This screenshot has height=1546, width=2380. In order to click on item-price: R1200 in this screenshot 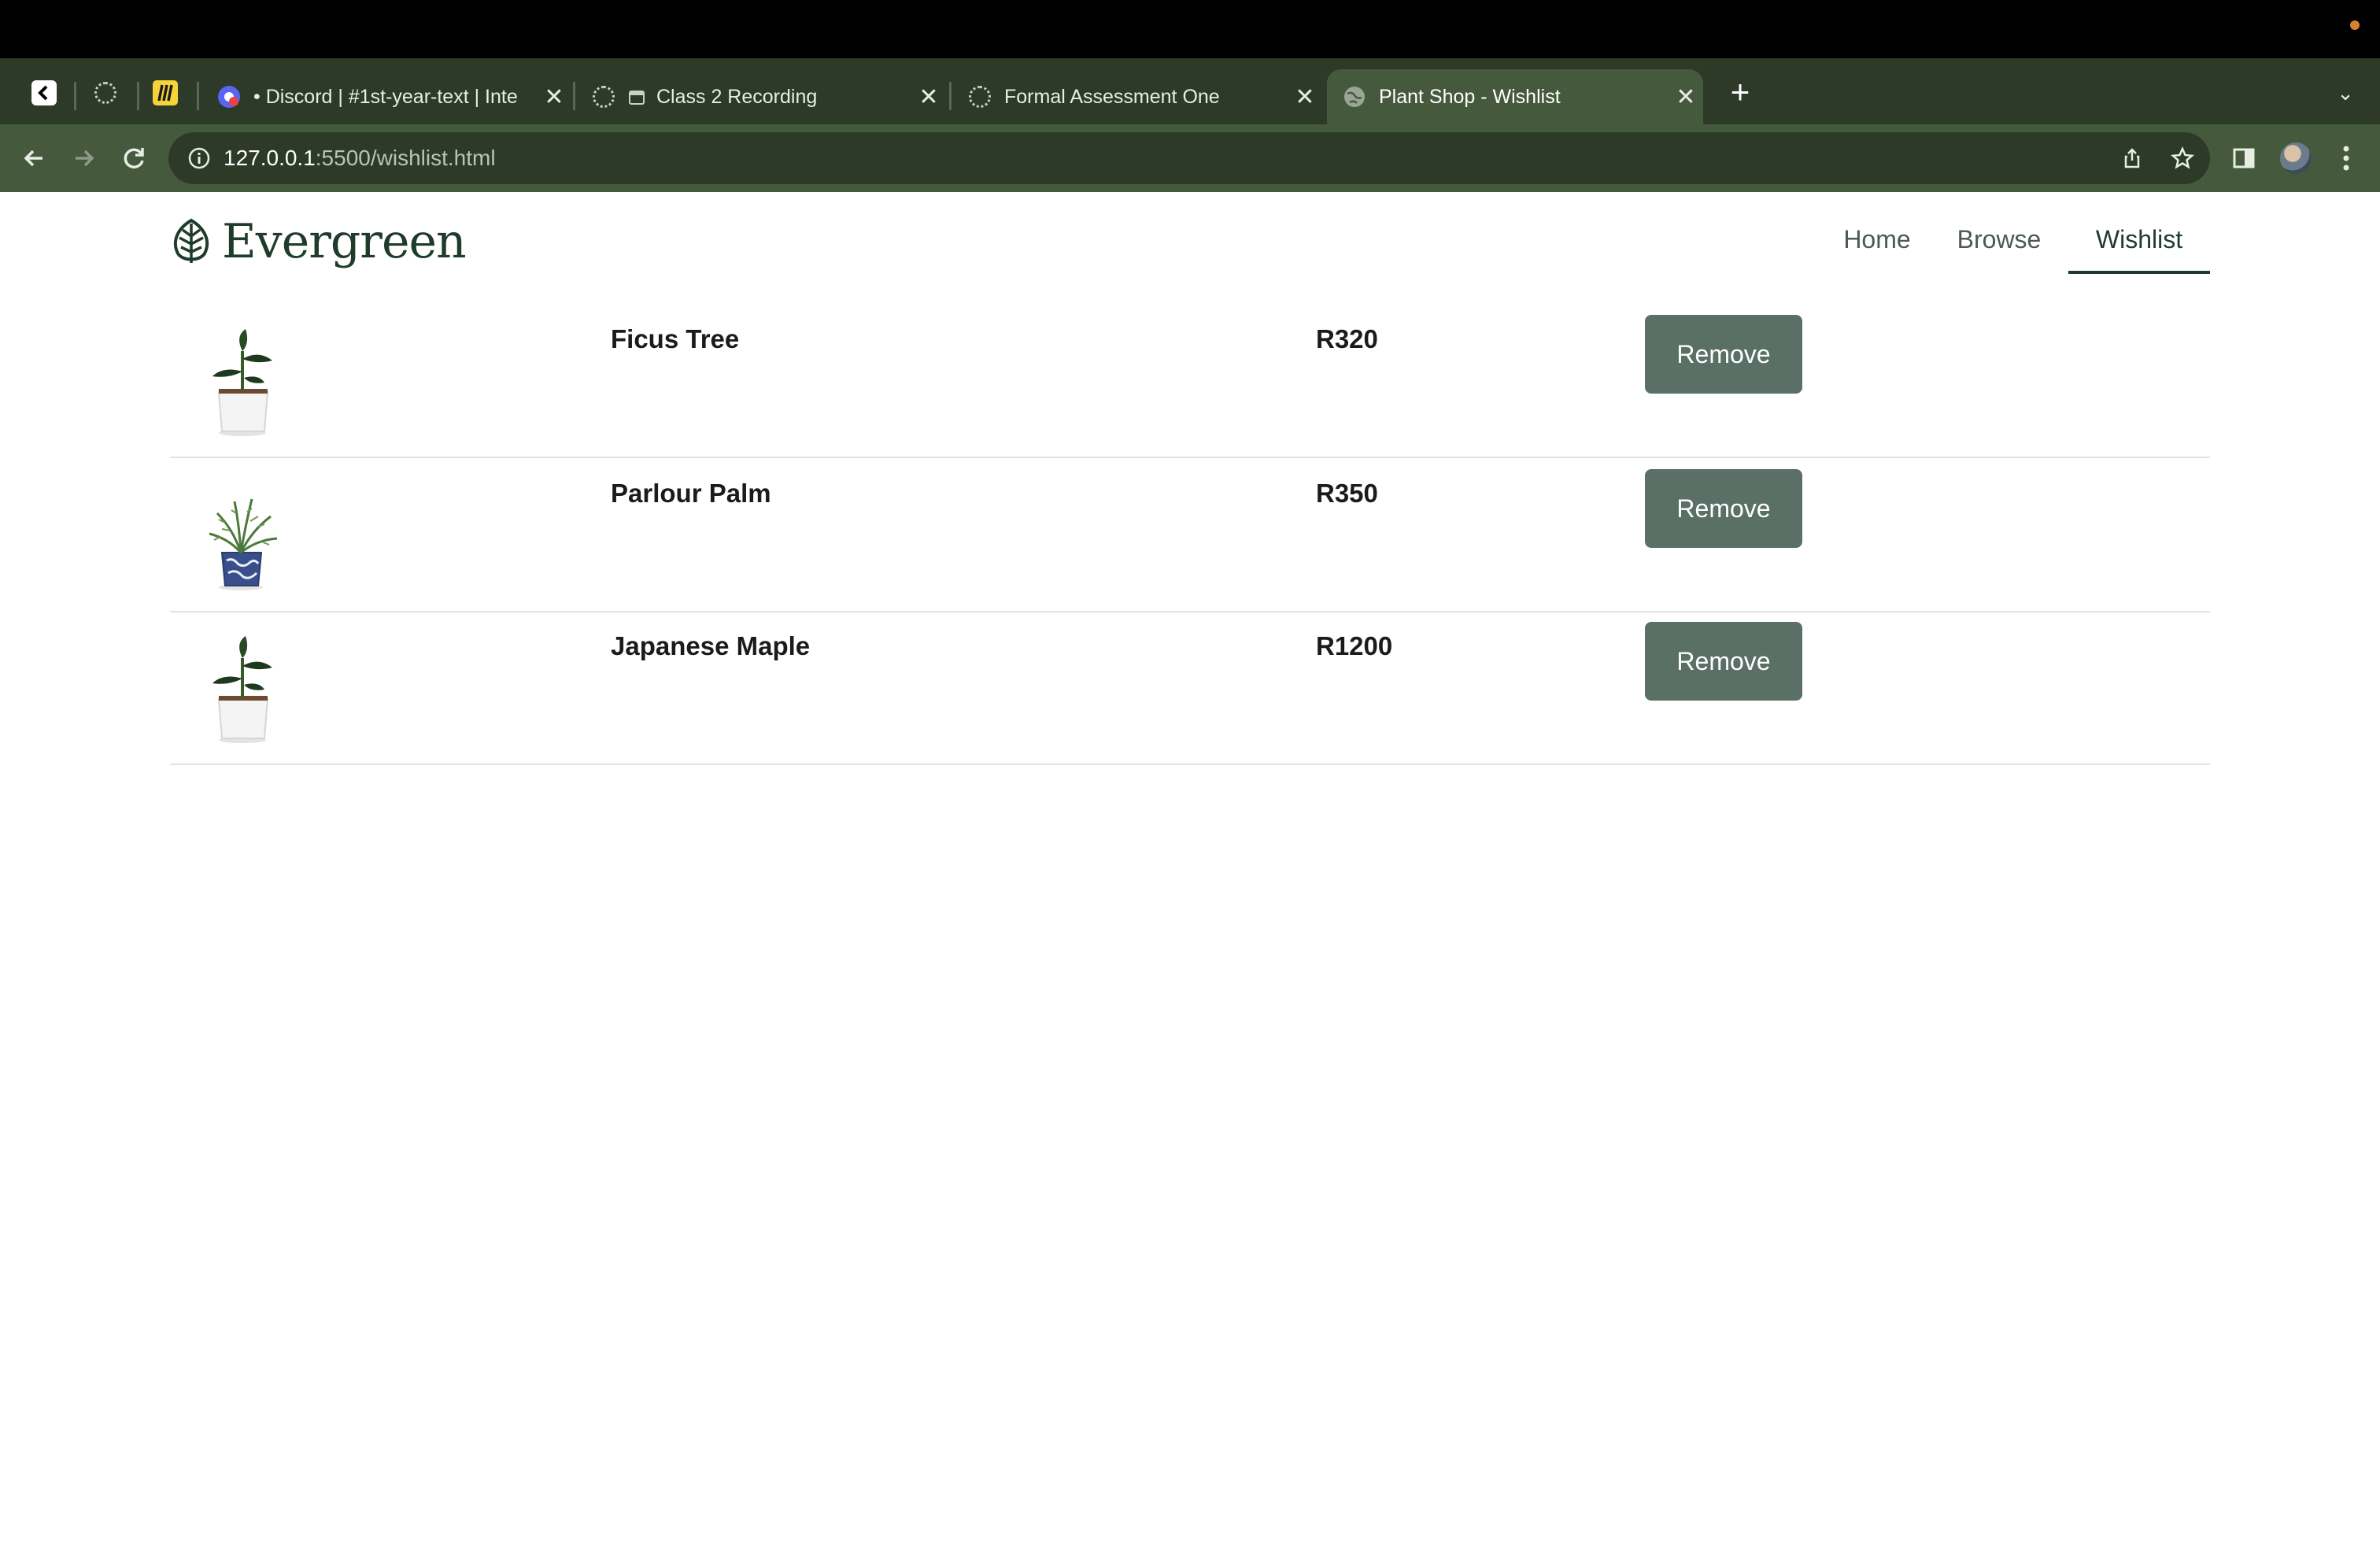, I will do `click(1354, 645)`.